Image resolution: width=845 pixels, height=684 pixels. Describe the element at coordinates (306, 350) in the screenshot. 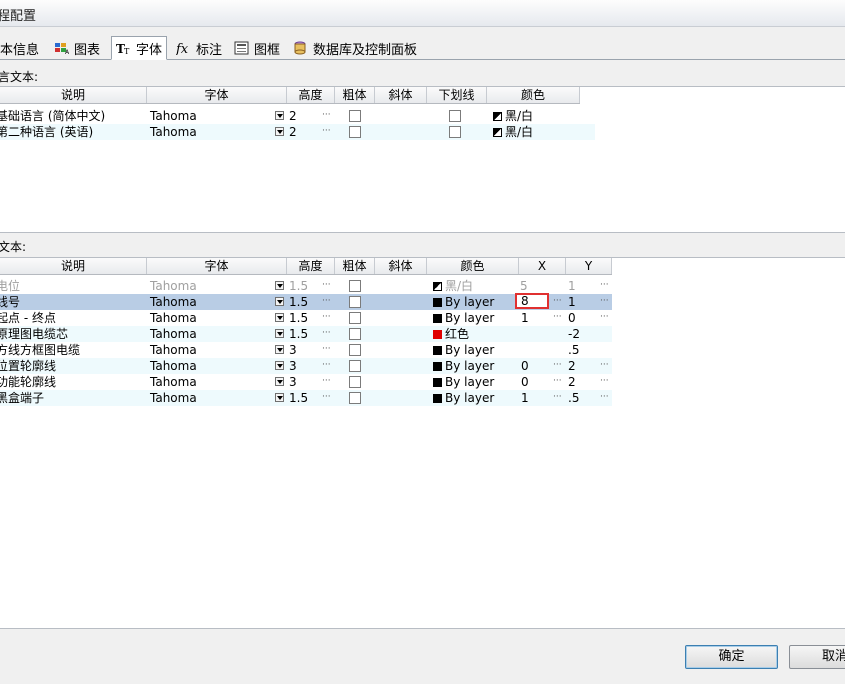

I see `table-row: 方线方框图电缆 Tahoma 3 ··· By layer .5` at that location.